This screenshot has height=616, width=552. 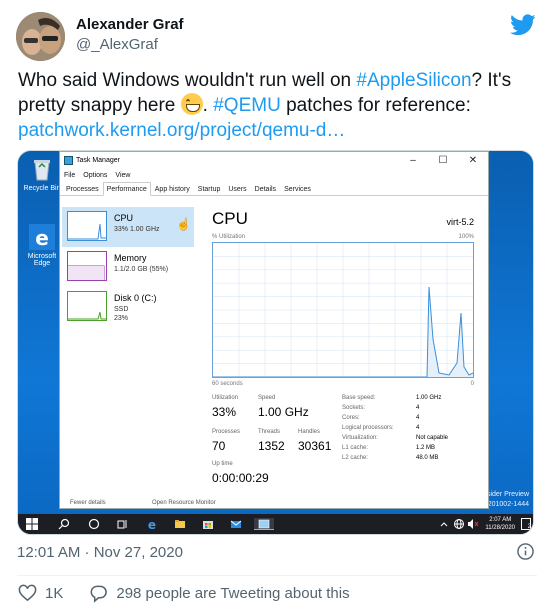 I want to click on resource-name: Disk 0 (C:), so click(x=135, y=298).